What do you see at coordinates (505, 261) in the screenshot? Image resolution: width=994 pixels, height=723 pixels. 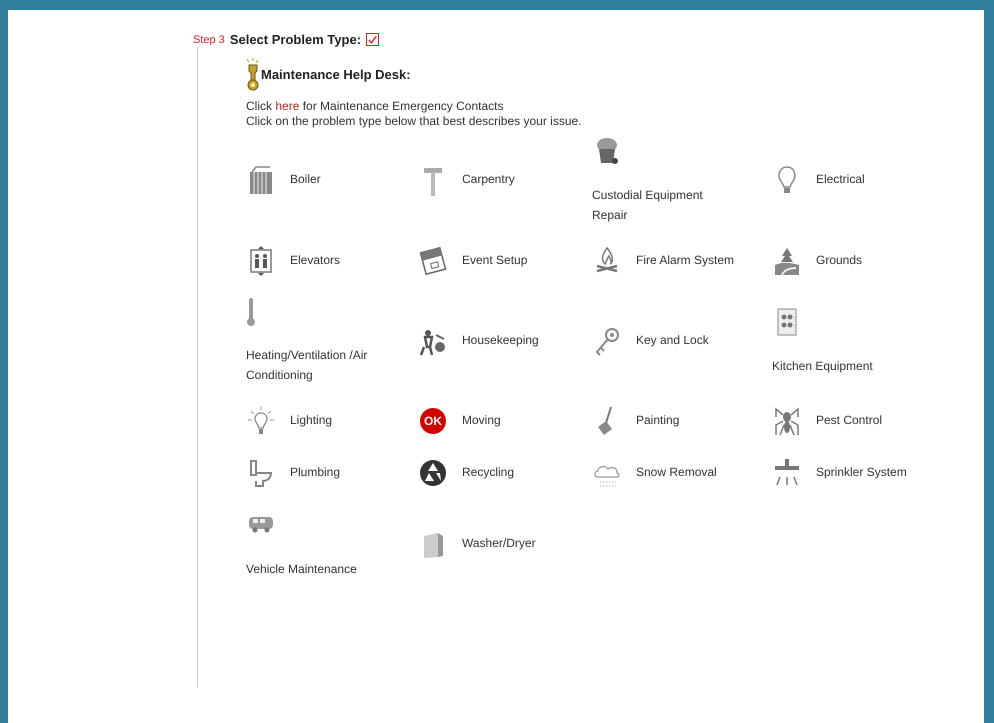 I see `problem-type-link: Event Setup` at bounding box center [505, 261].